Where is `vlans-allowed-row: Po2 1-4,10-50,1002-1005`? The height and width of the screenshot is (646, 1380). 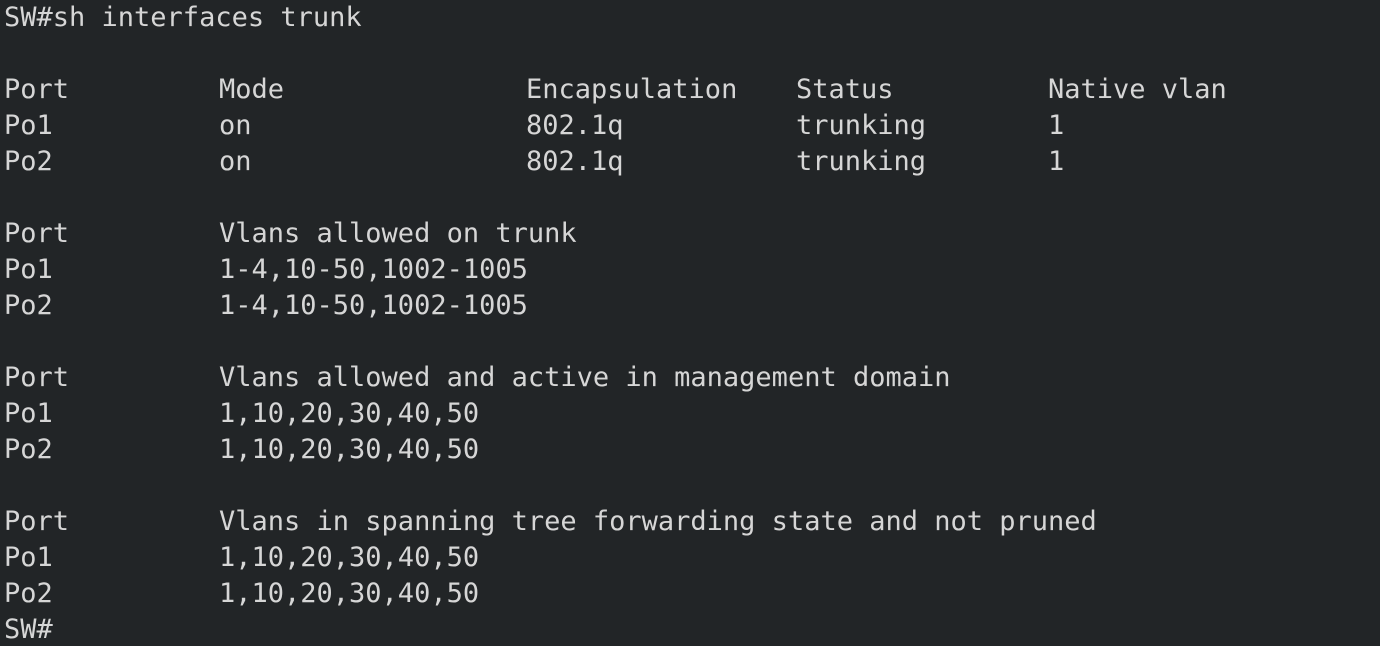
vlans-allowed-row: Po2 1-4,10-50,1002-1005 is located at coordinates (692, 306).